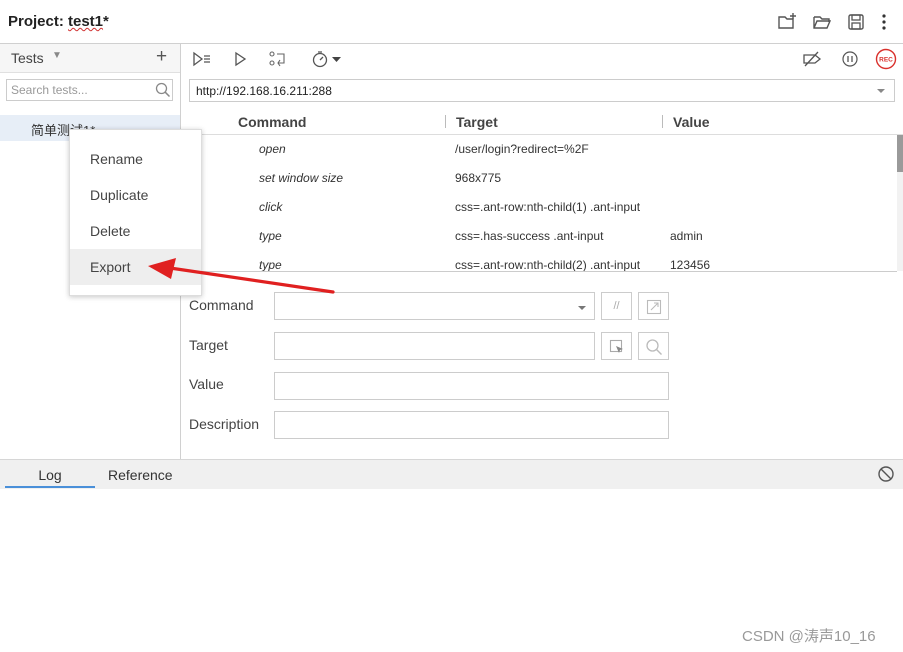 This screenshot has height=652, width=903. I want to click on find-target-button, so click(653, 346).